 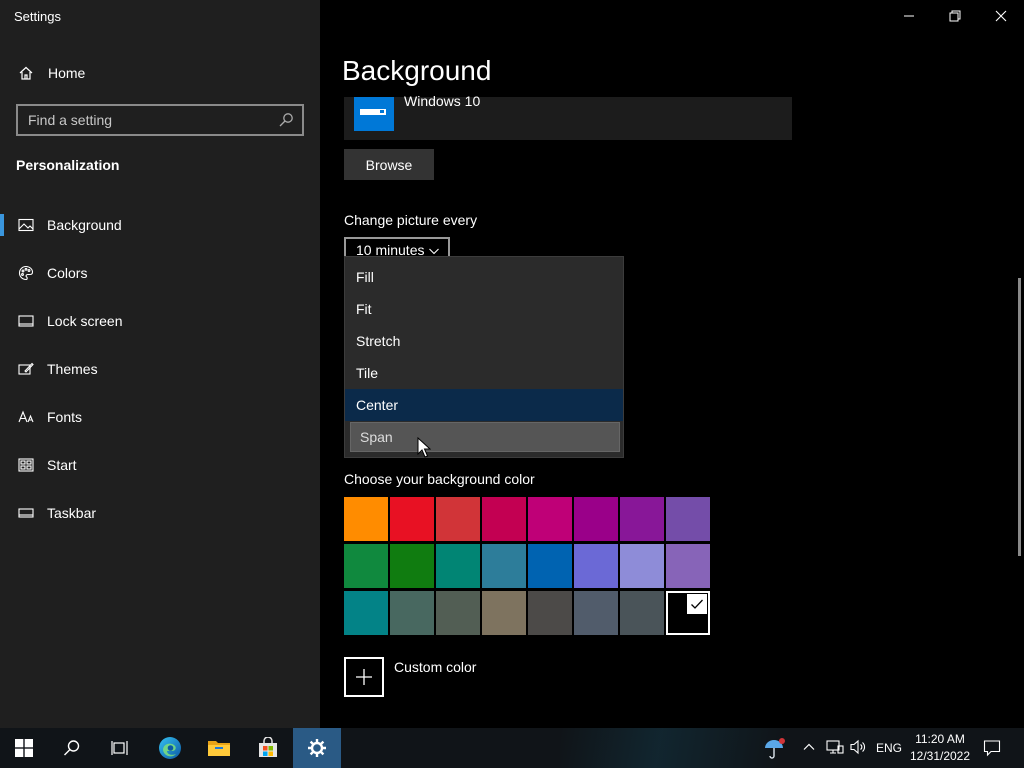 I want to click on palette-icon, so click(x=26, y=273).